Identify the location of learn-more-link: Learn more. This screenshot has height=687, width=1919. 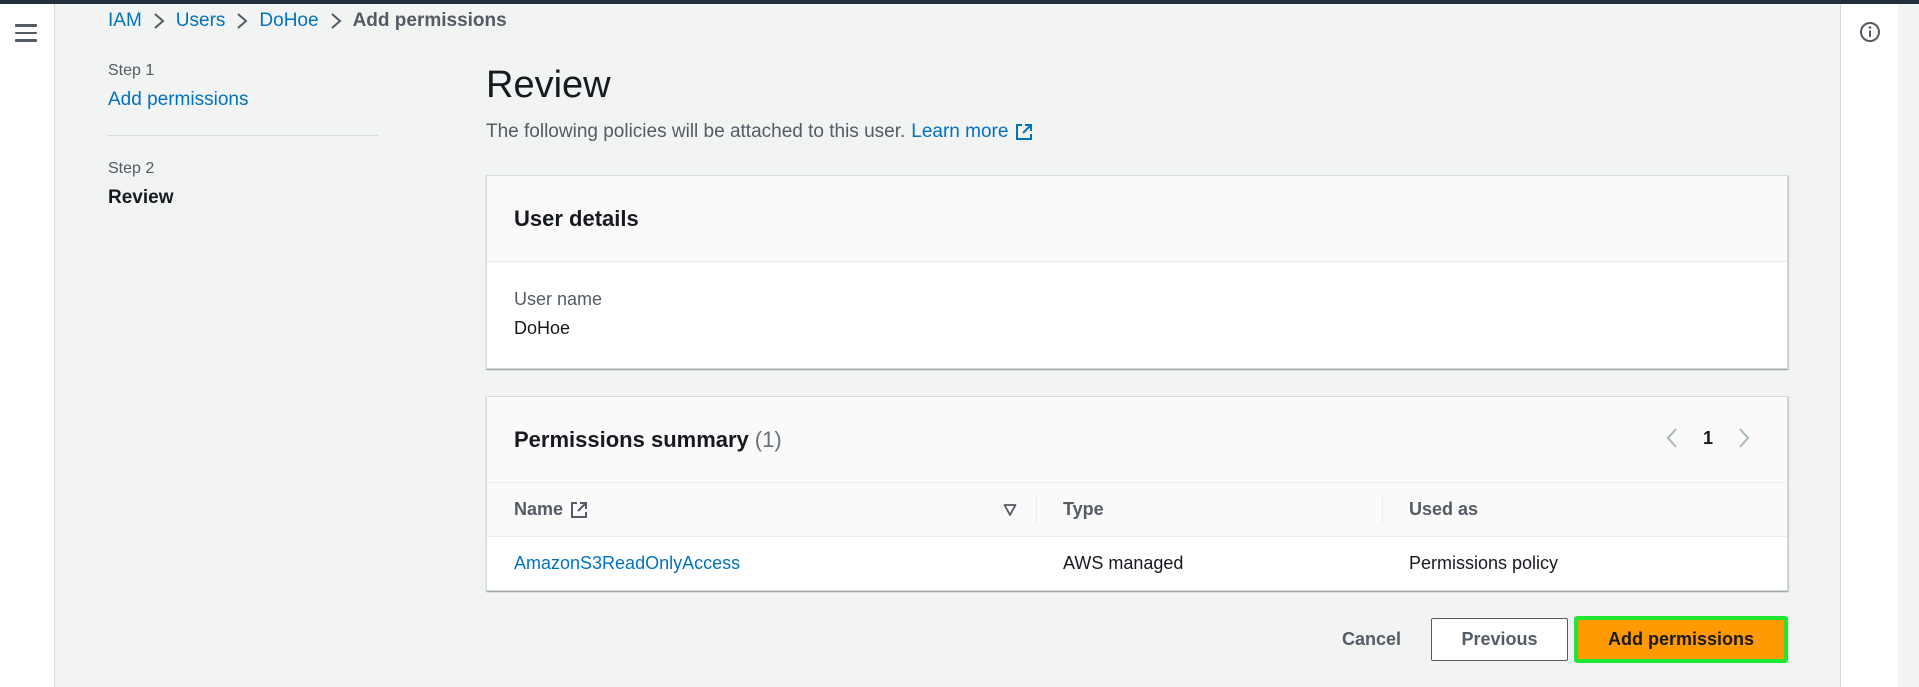
(972, 132).